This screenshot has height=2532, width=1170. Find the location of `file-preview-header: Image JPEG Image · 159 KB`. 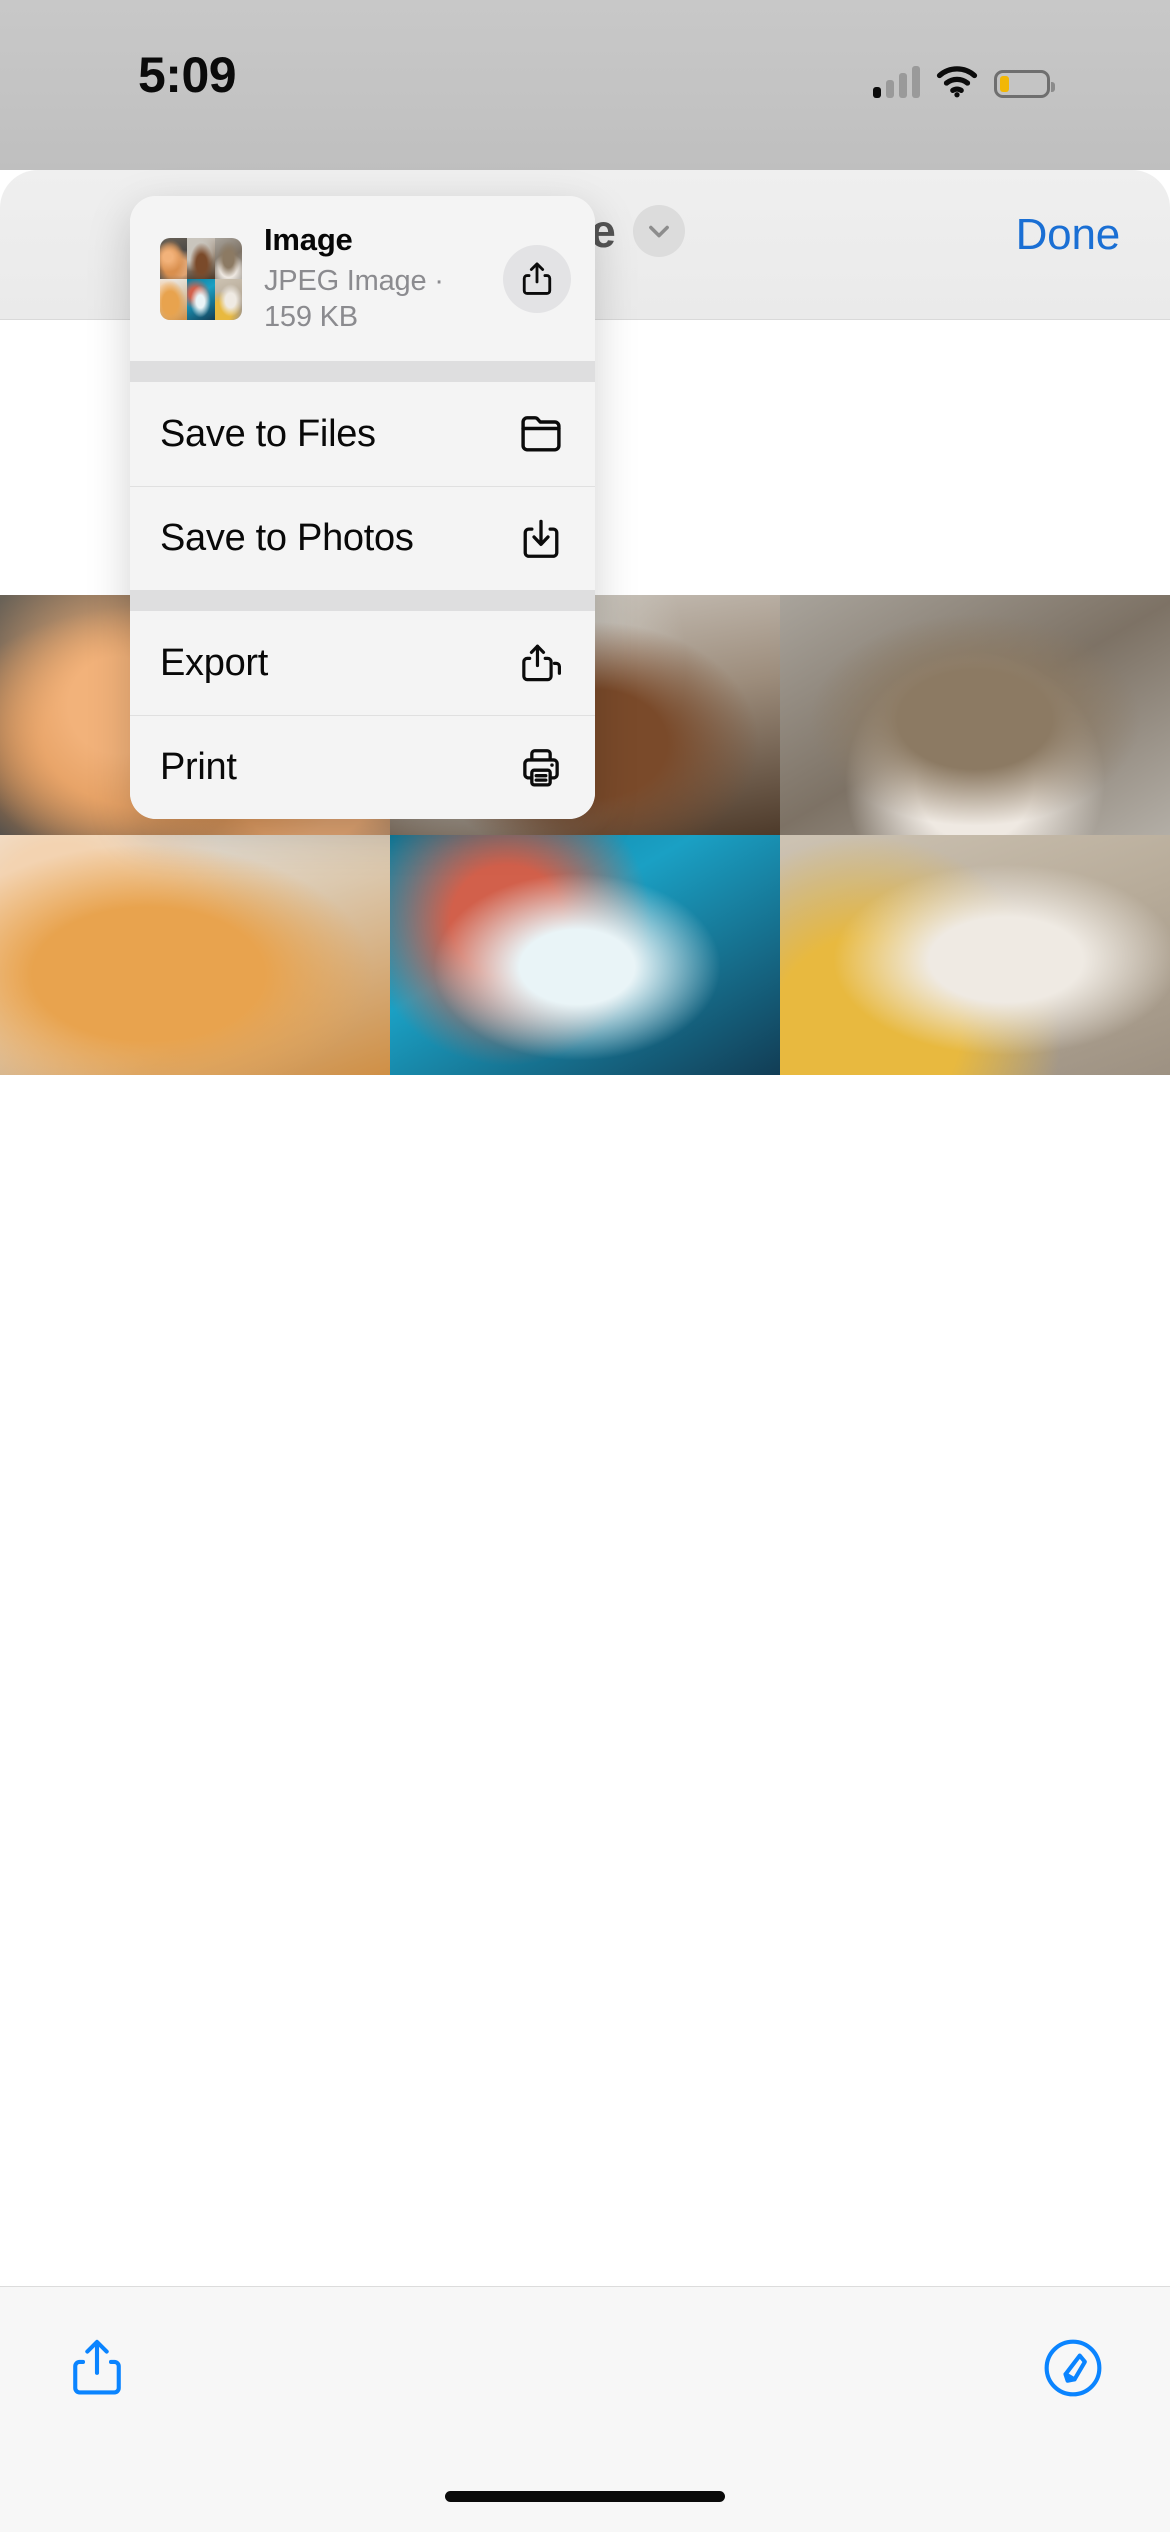

file-preview-header: Image JPEG Image · 159 KB is located at coordinates (362, 279).